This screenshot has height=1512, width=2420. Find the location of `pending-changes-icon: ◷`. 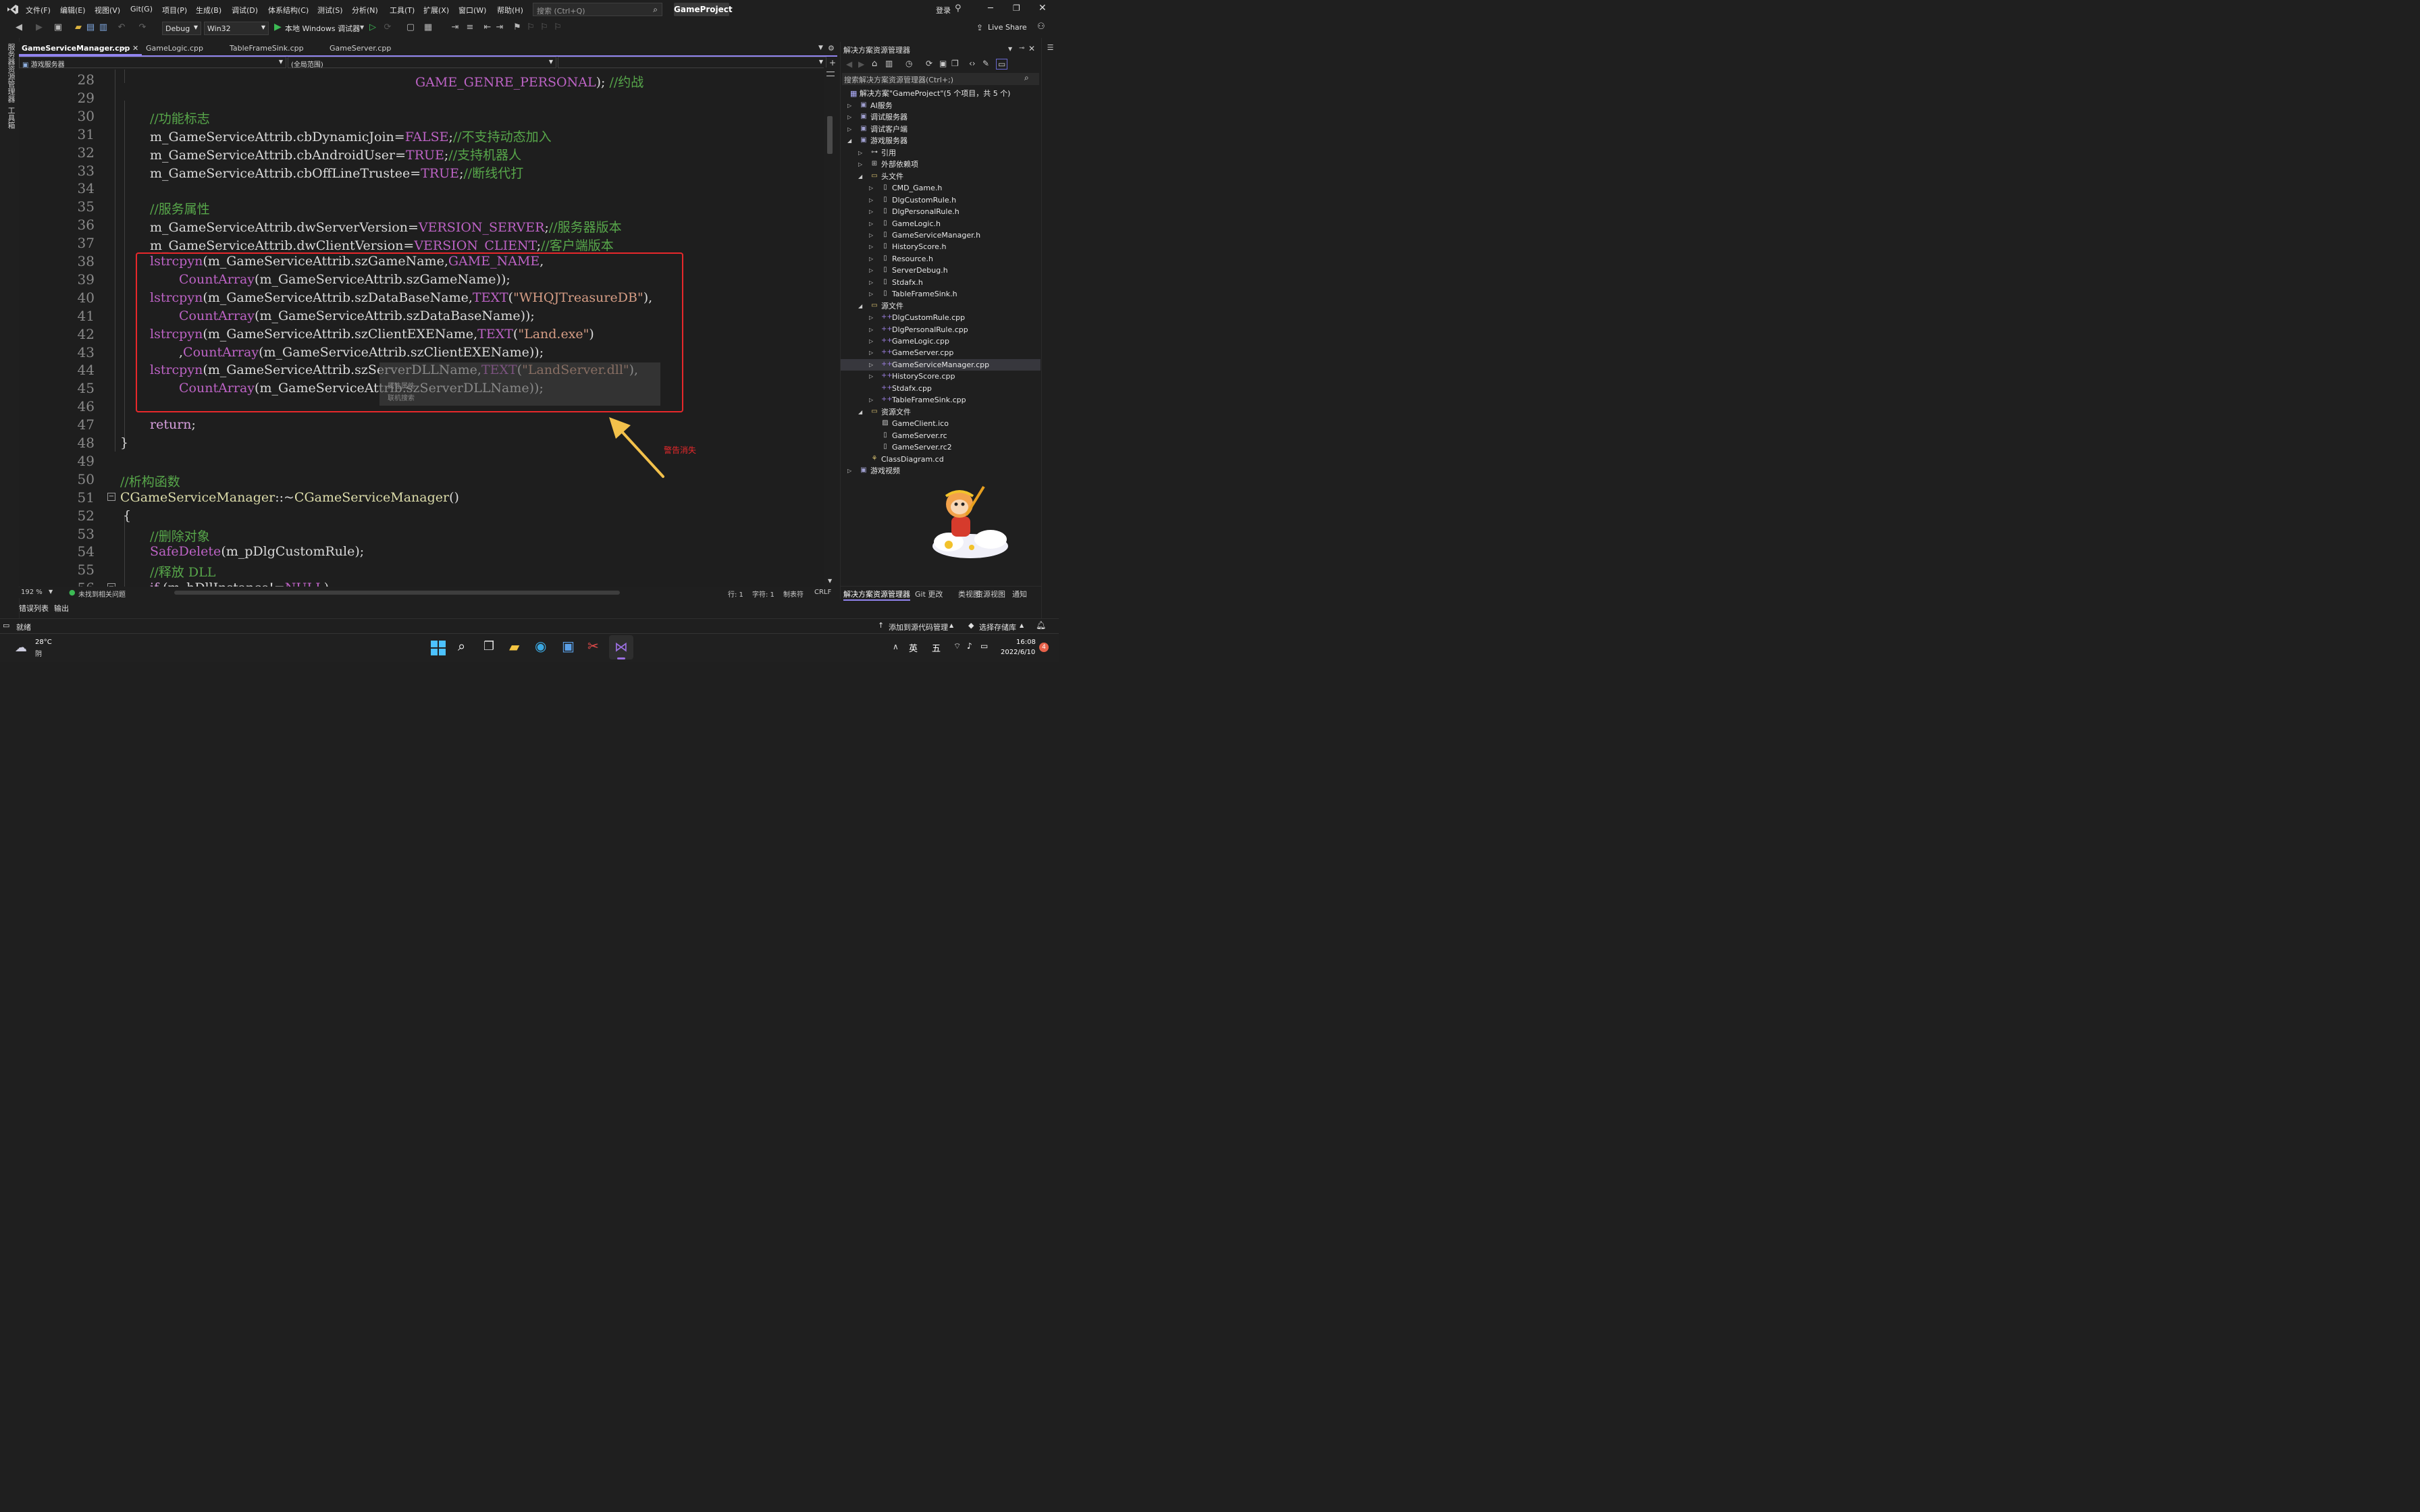

pending-changes-icon: ◷ is located at coordinates (908, 63).